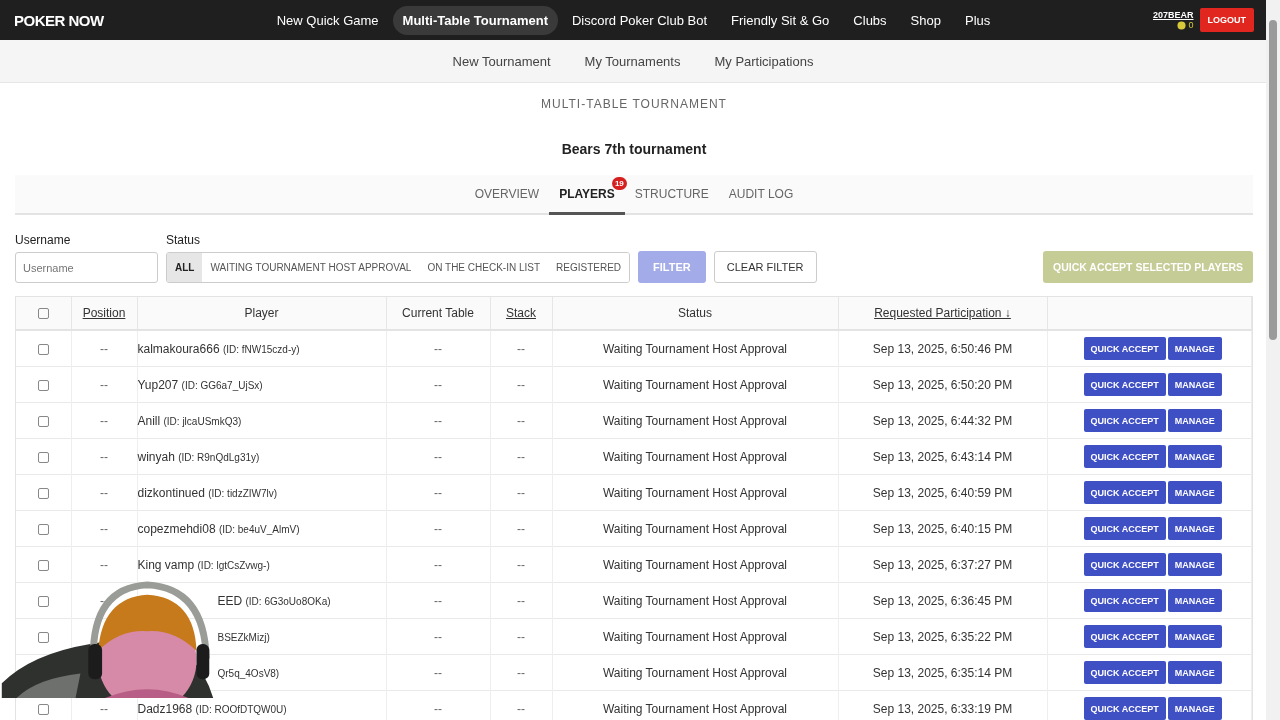 The width and height of the screenshot is (1280, 720). What do you see at coordinates (942, 384) in the screenshot?
I see `table-cell: Sep 13, 2025, 6:50:20 PM` at bounding box center [942, 384].